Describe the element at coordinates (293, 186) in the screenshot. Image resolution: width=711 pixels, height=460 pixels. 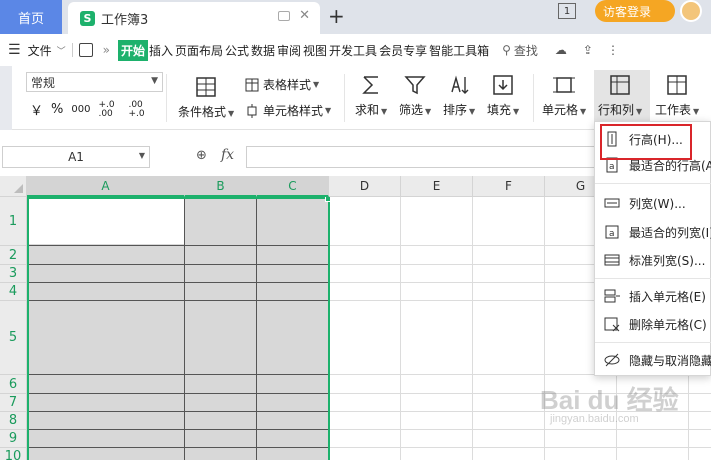
I see `column-header-c: C` at that location.